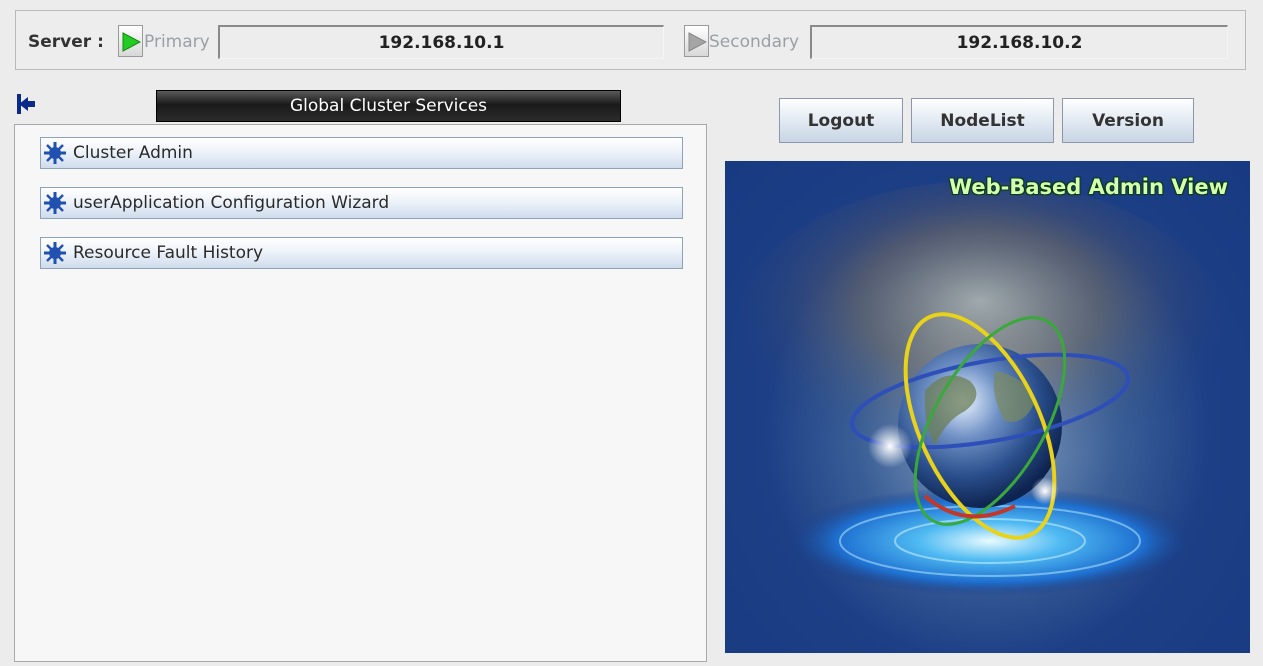 This screenshot has height=666, width=1263. What do you see at coordinates (754, 42) in the screenshot?
I see `secondary-server-name: Secondary` at bounding box center [754, 42].